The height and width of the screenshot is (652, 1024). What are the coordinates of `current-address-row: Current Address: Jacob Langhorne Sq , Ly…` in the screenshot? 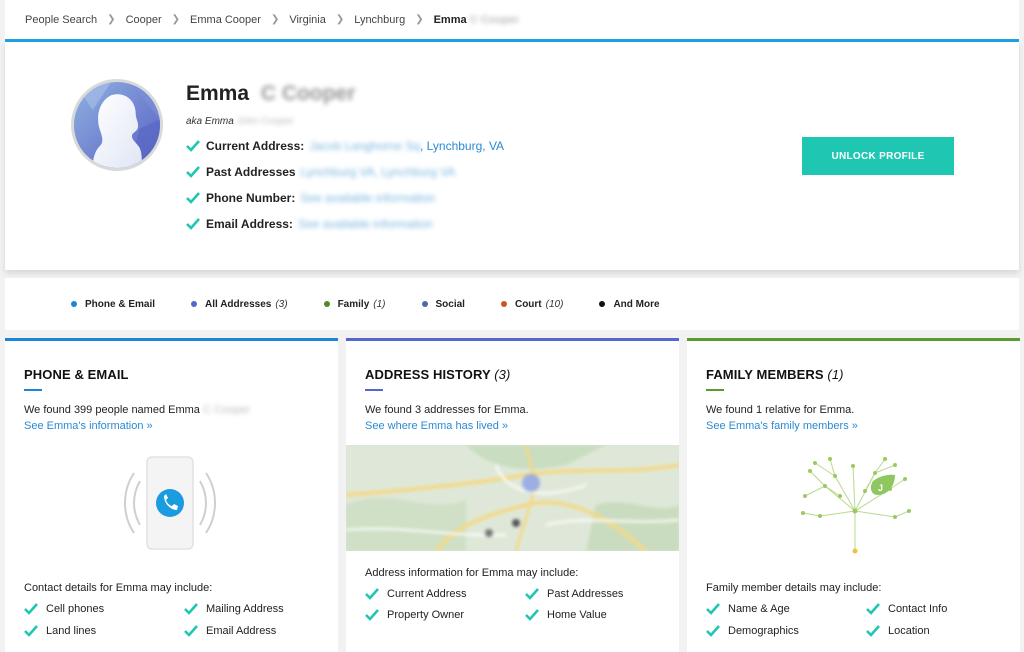 It's located at (345, 146).